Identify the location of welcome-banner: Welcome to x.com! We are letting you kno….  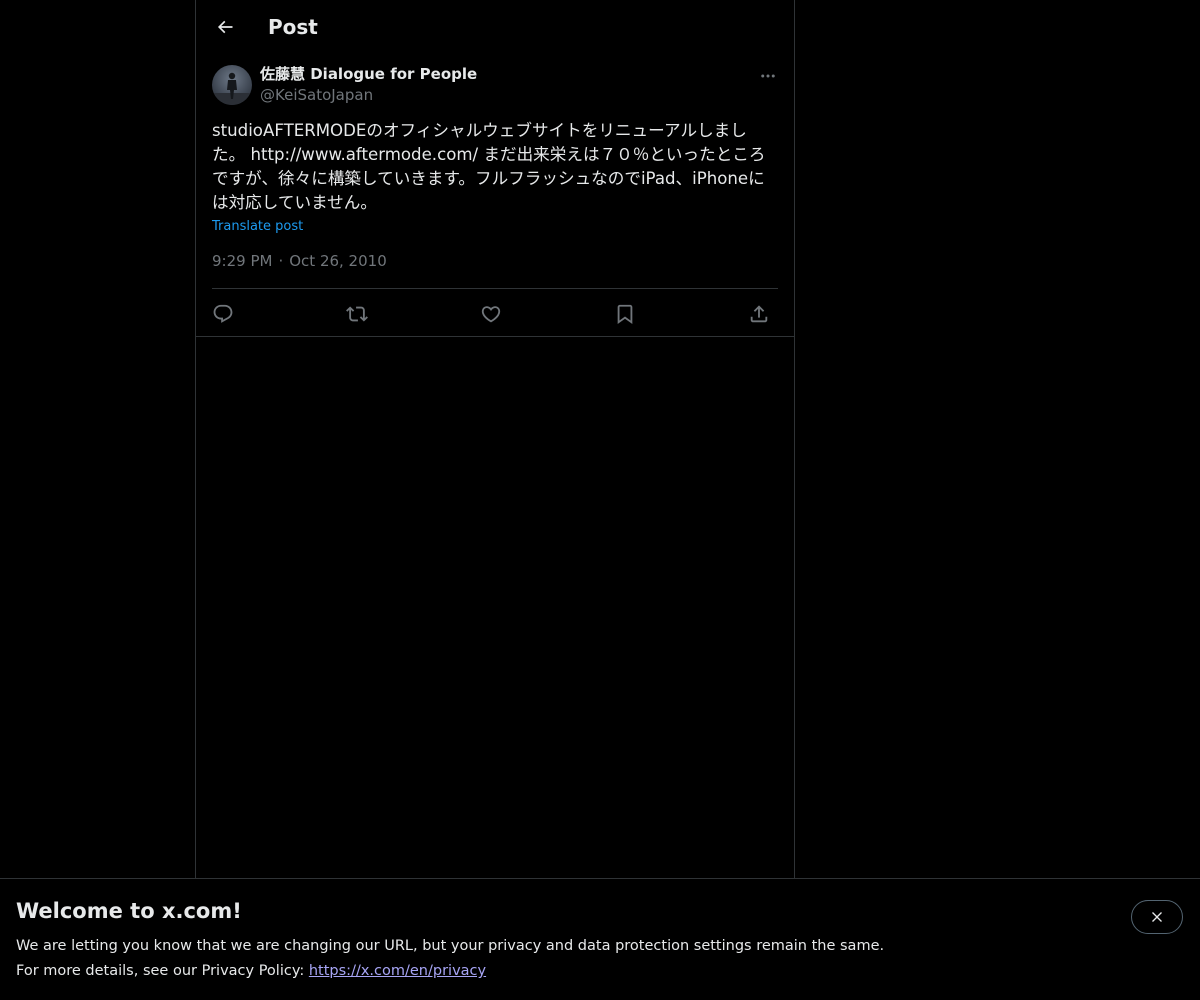
(600, 939).